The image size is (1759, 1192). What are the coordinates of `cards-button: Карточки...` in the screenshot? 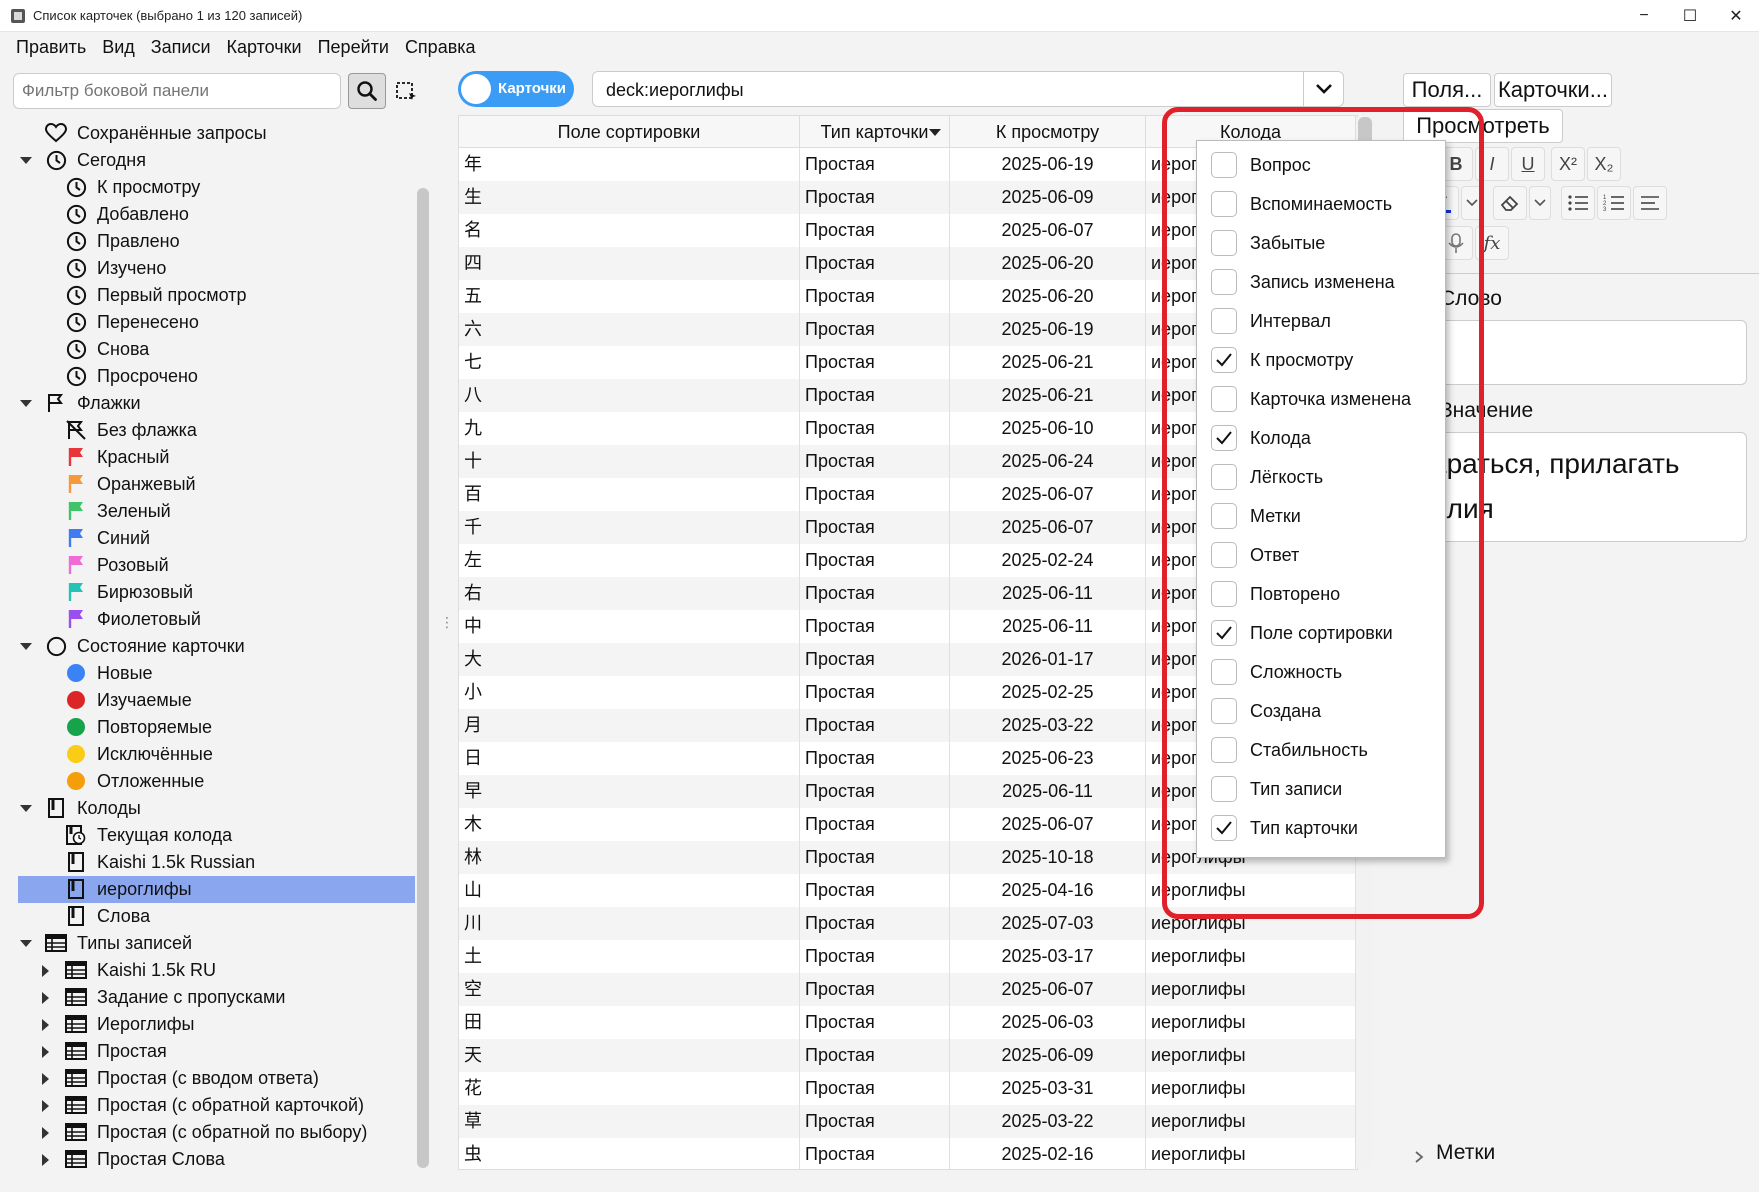 It's located at (1553, 90).